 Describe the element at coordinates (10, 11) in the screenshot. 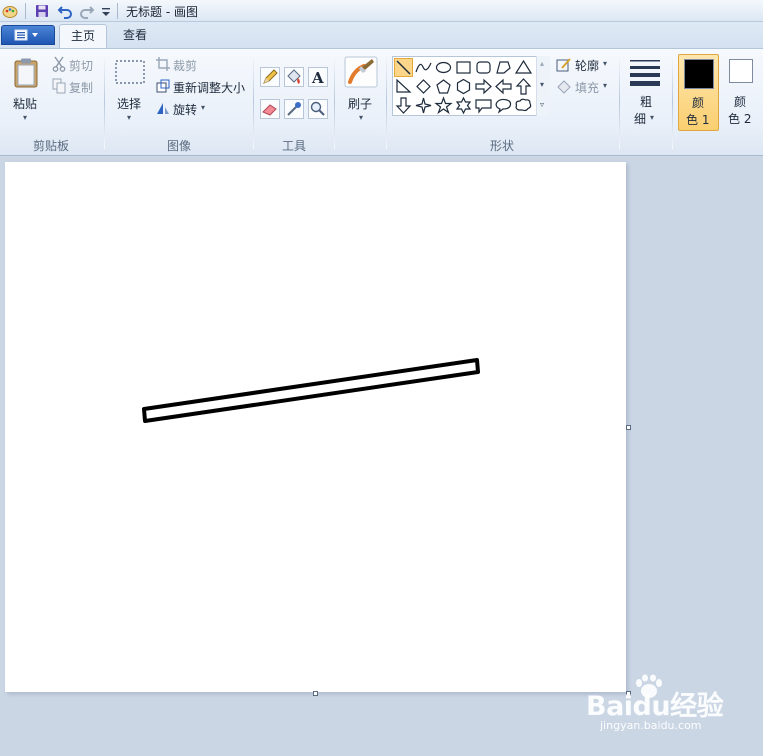

I see `paint-app-icon` at that location.